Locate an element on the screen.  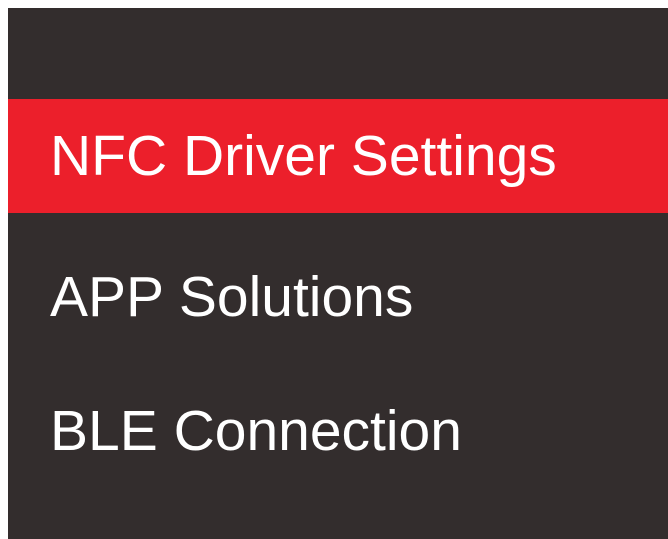
menu-item-label: NFC Driver Settings is located at coordinates (303, 155).